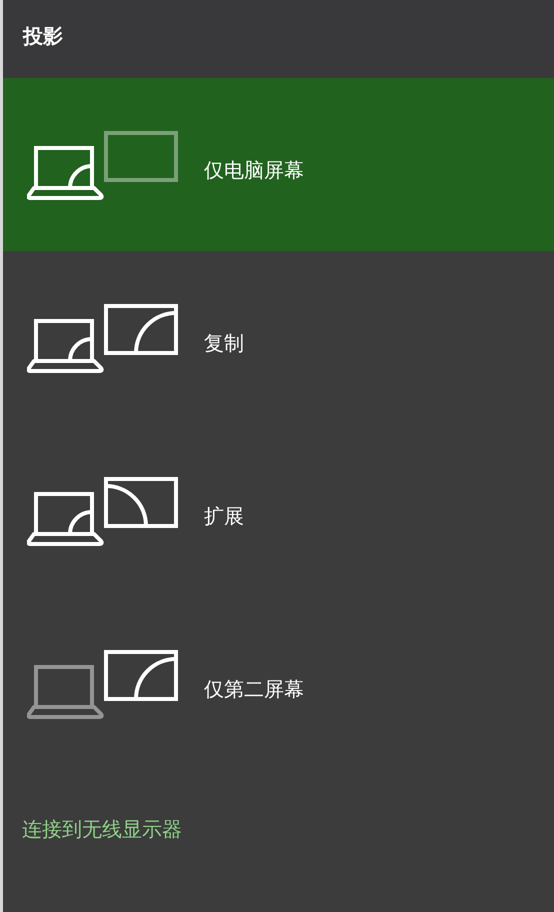 The image size is (554, 912). What do you see at coordinates (102, 829) in the screenshot?
I see `wireless-display-link: 连接到无线显示器` at bounding box center [102, 829].